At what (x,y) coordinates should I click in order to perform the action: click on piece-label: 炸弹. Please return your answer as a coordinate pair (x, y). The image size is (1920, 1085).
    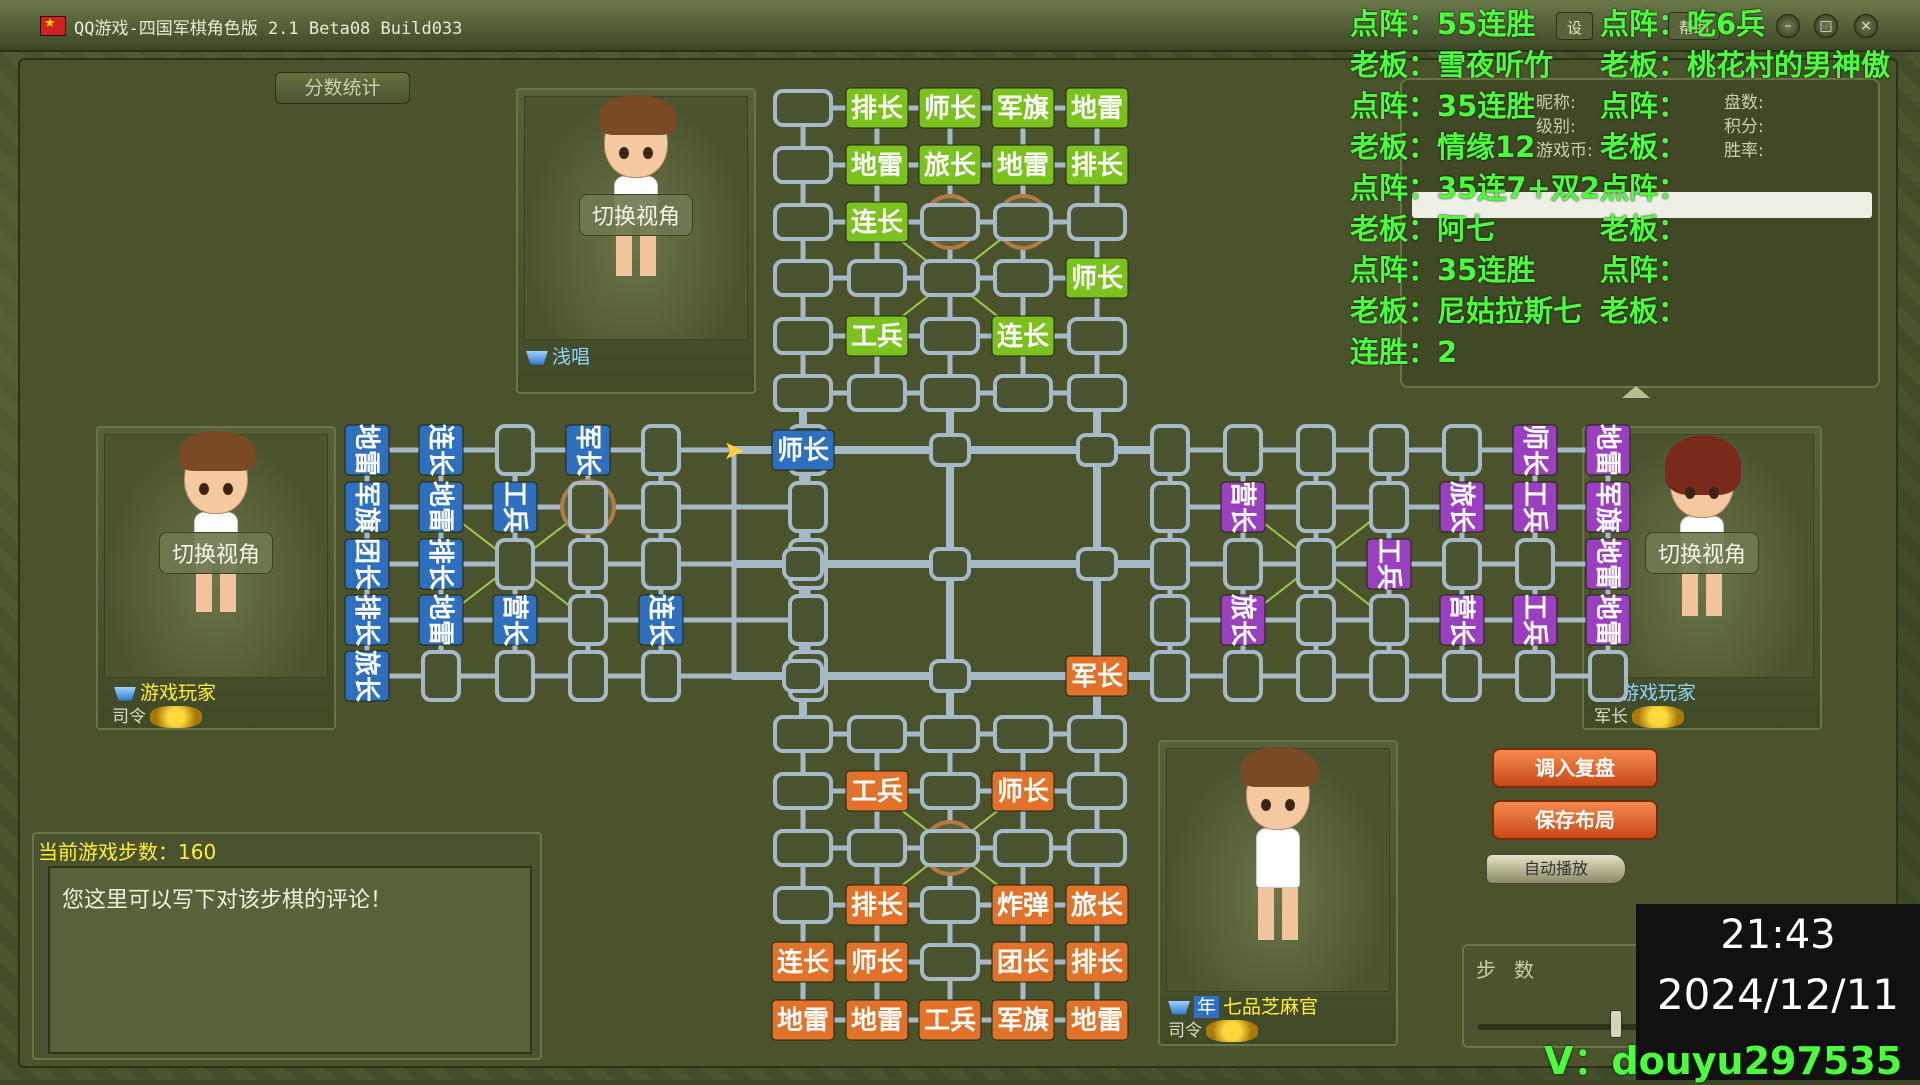
    Looking at the image, I should click on (1023, 906).